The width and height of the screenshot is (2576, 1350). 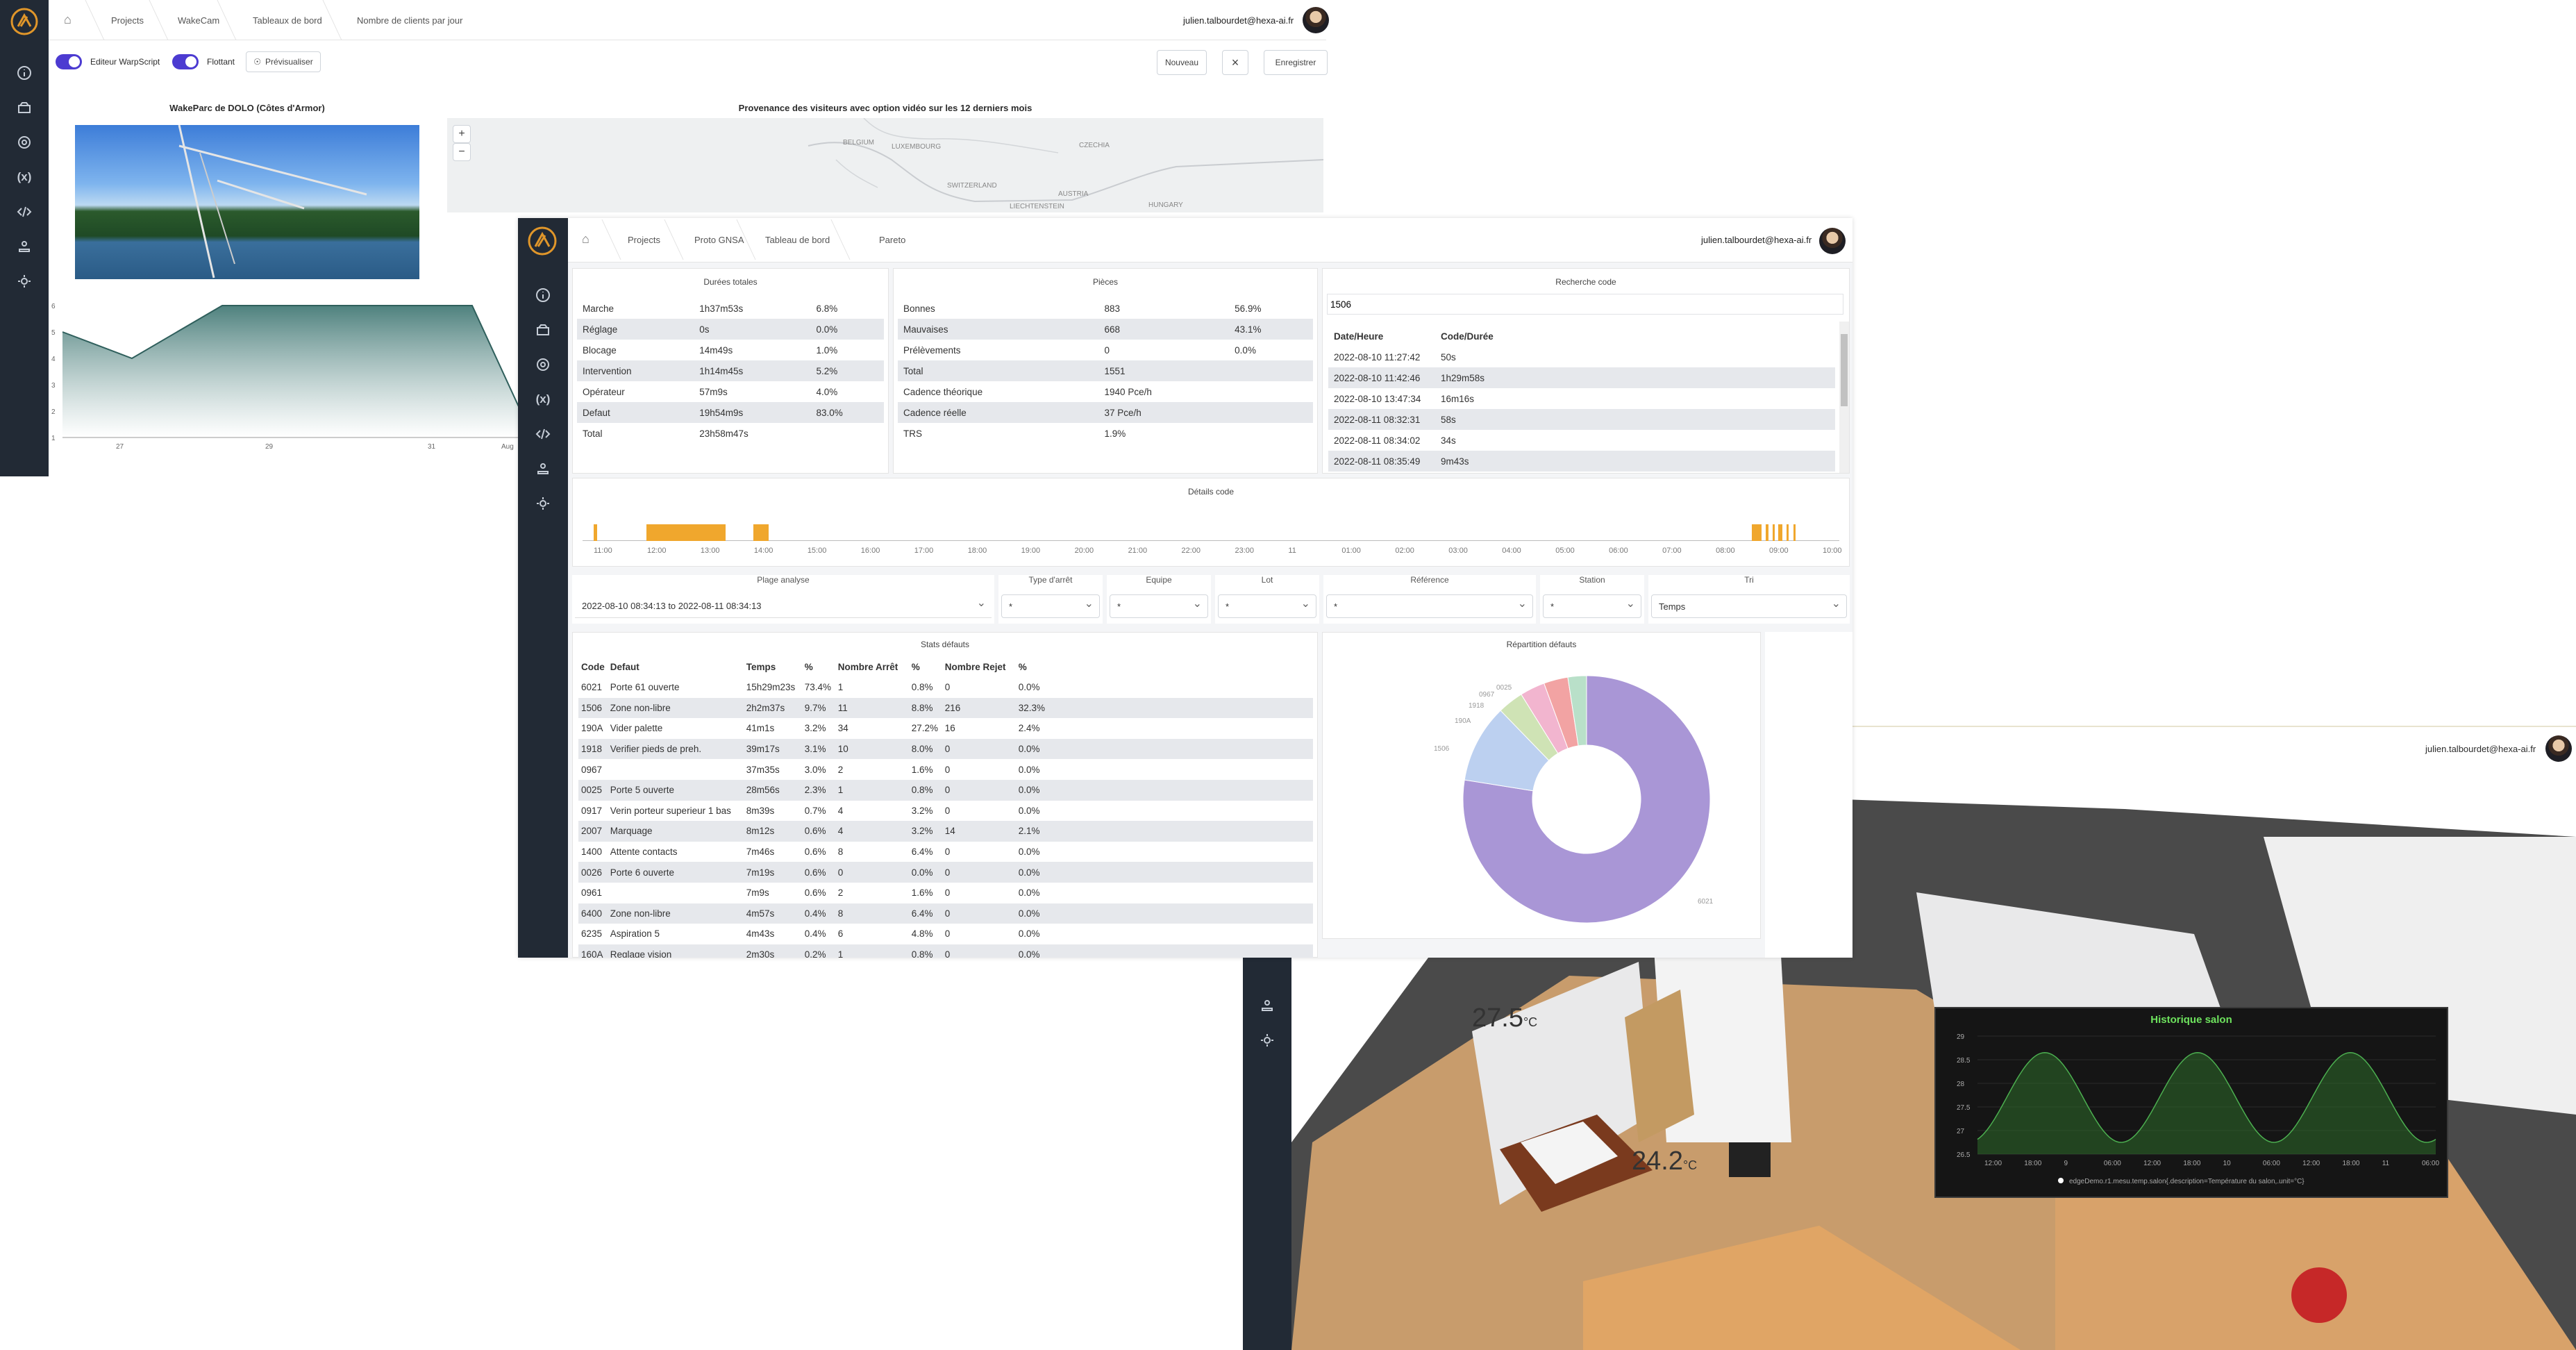 What do you see at coordinates (1592, 606) in the screenshot?
I see `station-select: *` at bounding box center [1592, 606].